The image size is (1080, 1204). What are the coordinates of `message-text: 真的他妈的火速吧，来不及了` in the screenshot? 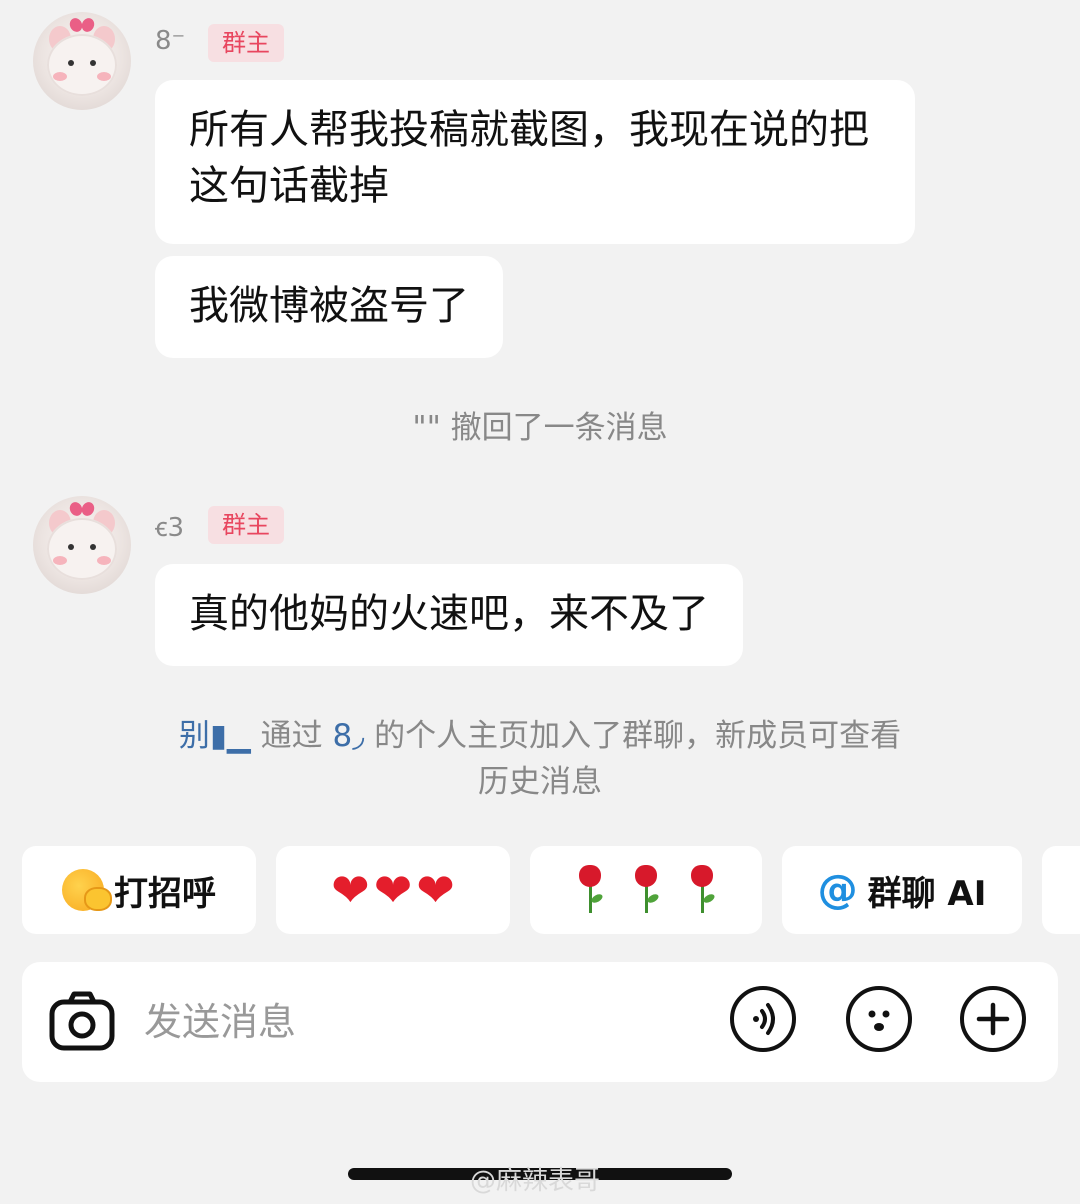 It's located at (449, 614).